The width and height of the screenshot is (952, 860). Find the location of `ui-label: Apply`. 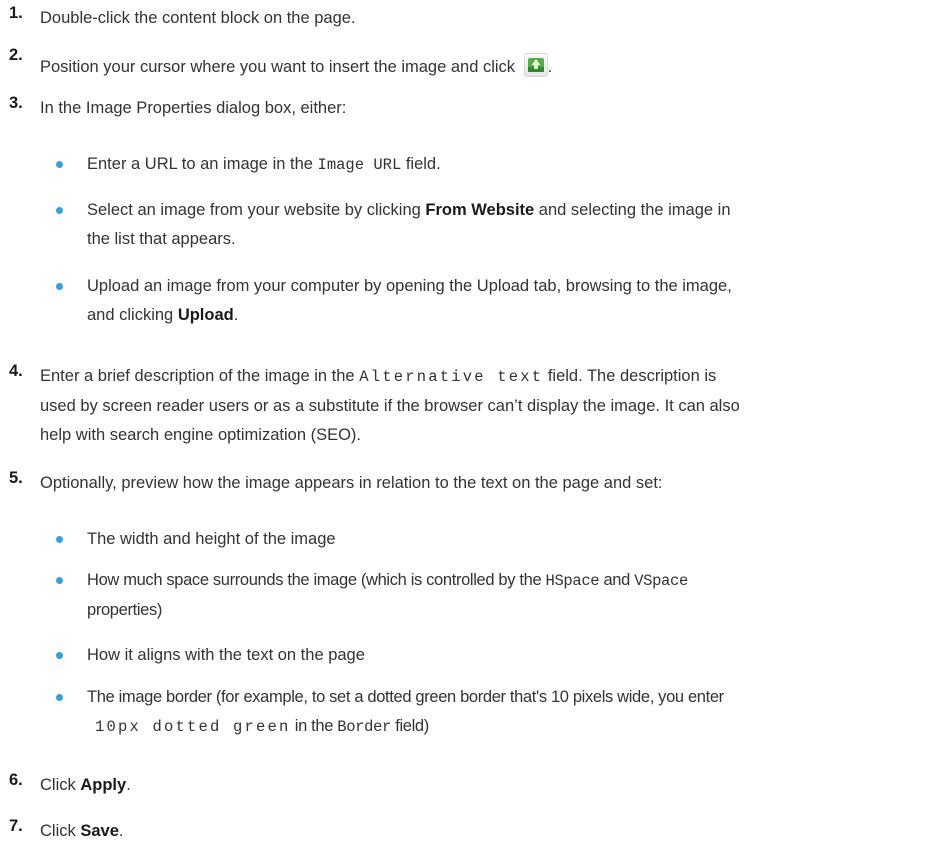

ui-label: Apply is located at coordinates (103, 785).